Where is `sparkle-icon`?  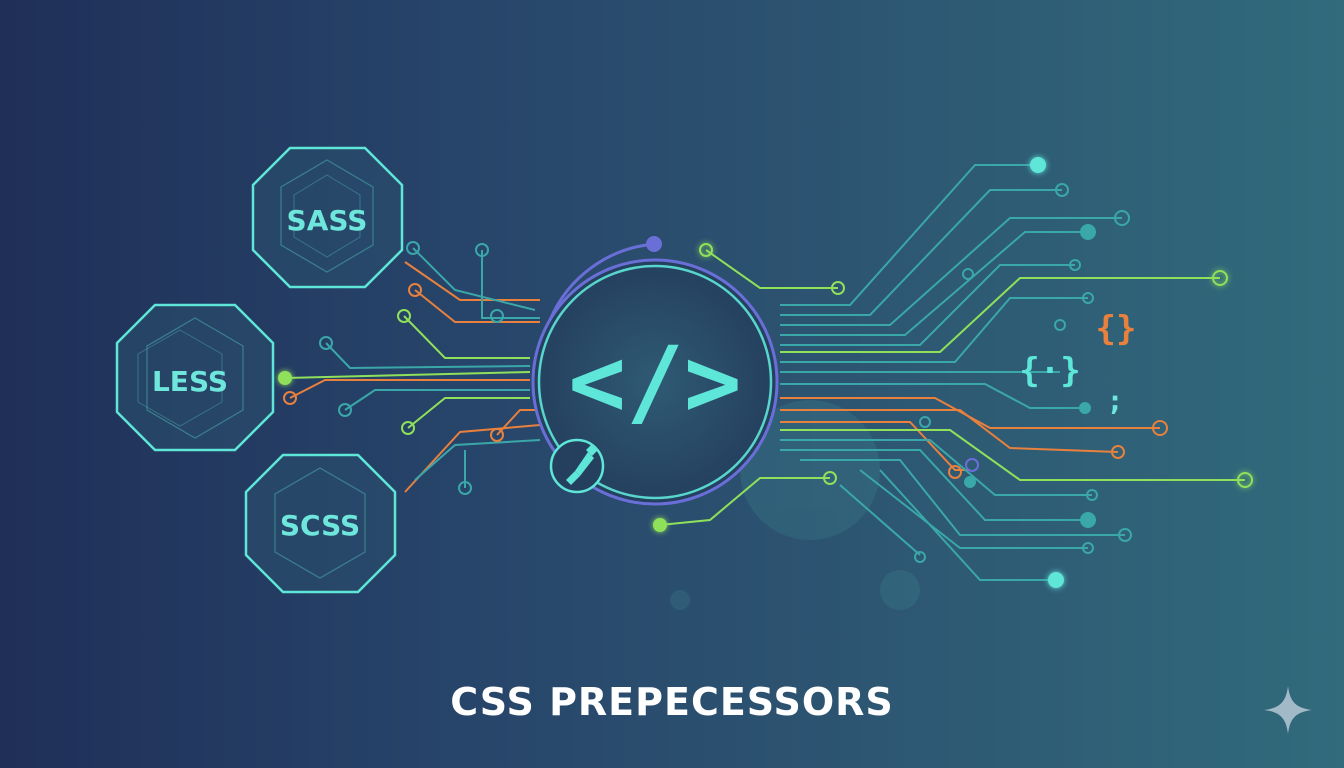 sparkle-icon is located at coordinates (1288, 710).